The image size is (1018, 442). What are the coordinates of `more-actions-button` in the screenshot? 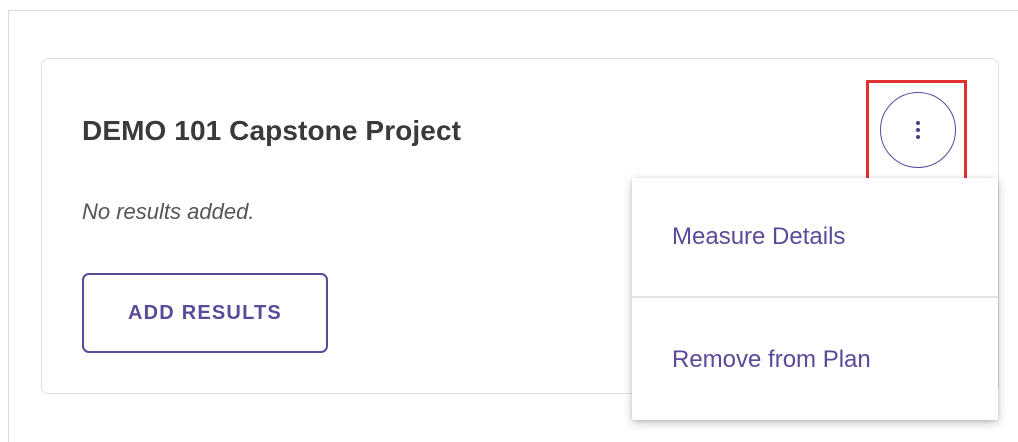 It's located at (918, 130).